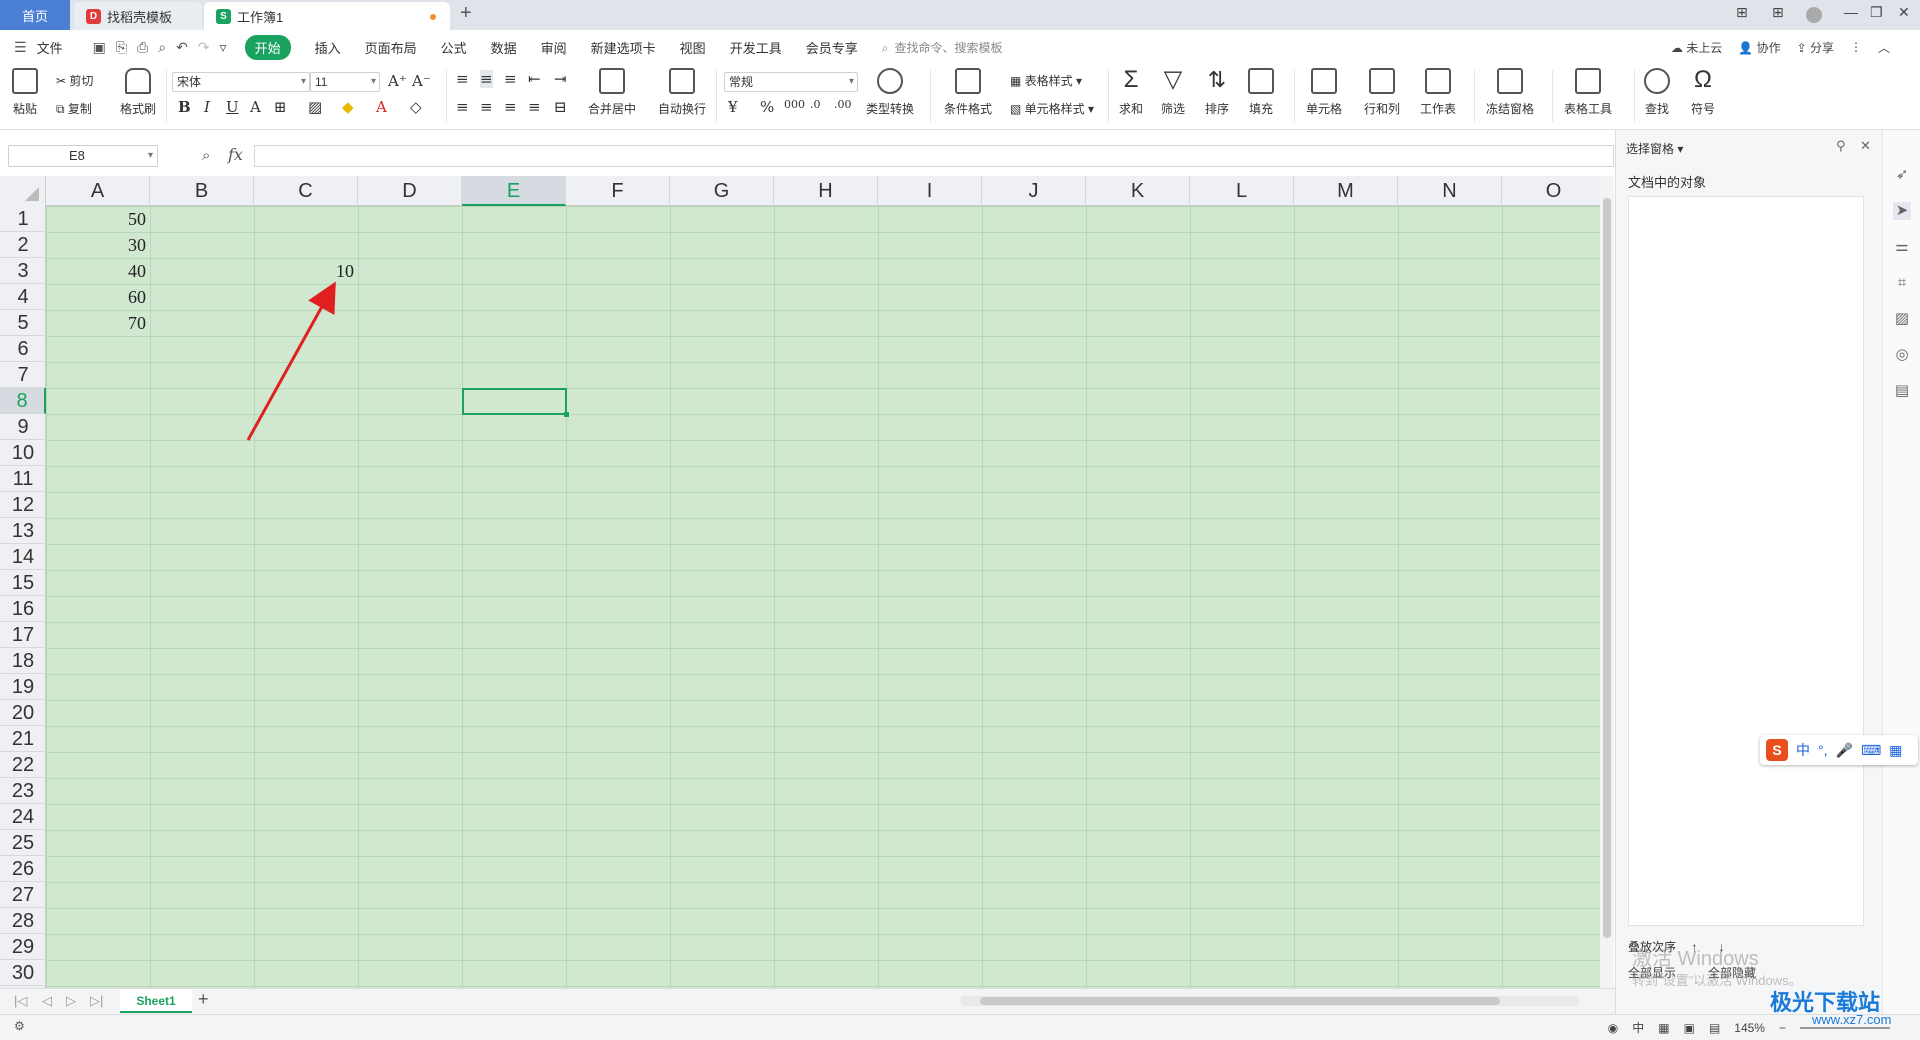 This screenshot has height=1040, width=1920. Describe the element at coordinates (1902, 355) in the screenshot. I see `compass-icon: ◎` at that location.